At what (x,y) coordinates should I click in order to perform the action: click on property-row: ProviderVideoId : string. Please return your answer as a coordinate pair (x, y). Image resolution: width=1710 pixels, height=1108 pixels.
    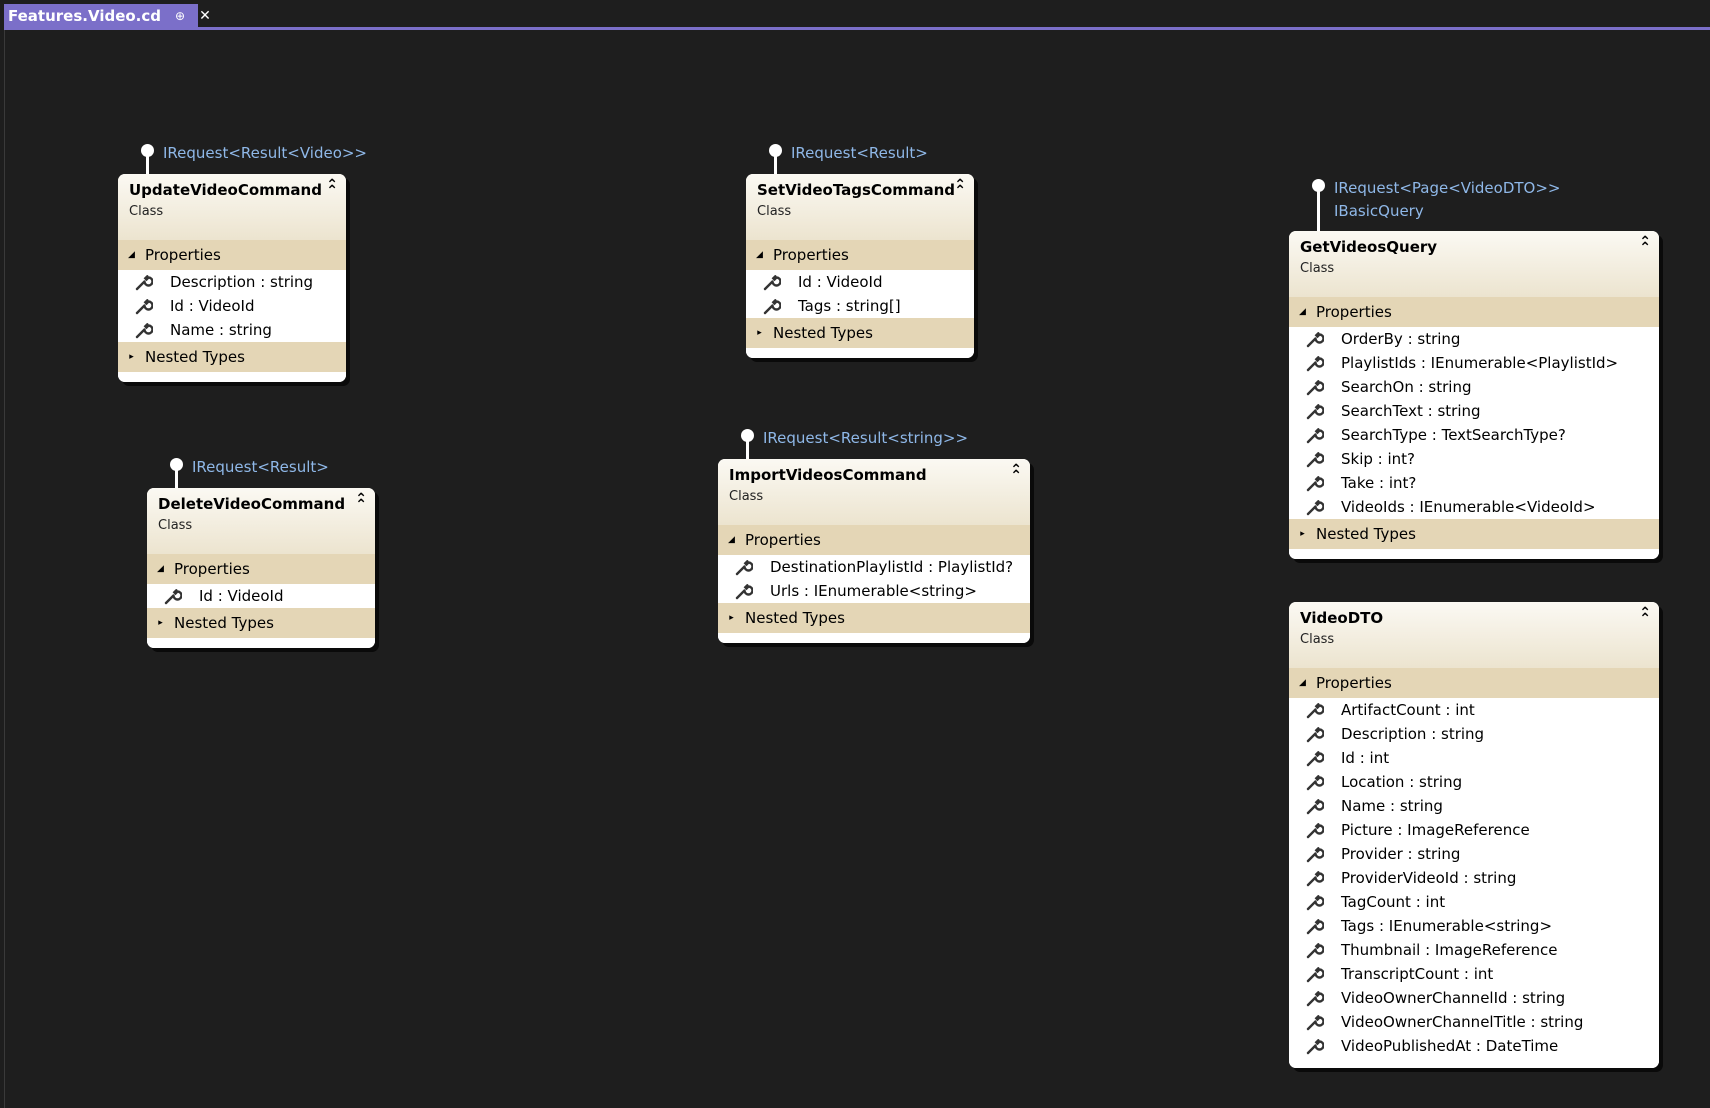
    Looking at the image, I should click on (1474, 878).